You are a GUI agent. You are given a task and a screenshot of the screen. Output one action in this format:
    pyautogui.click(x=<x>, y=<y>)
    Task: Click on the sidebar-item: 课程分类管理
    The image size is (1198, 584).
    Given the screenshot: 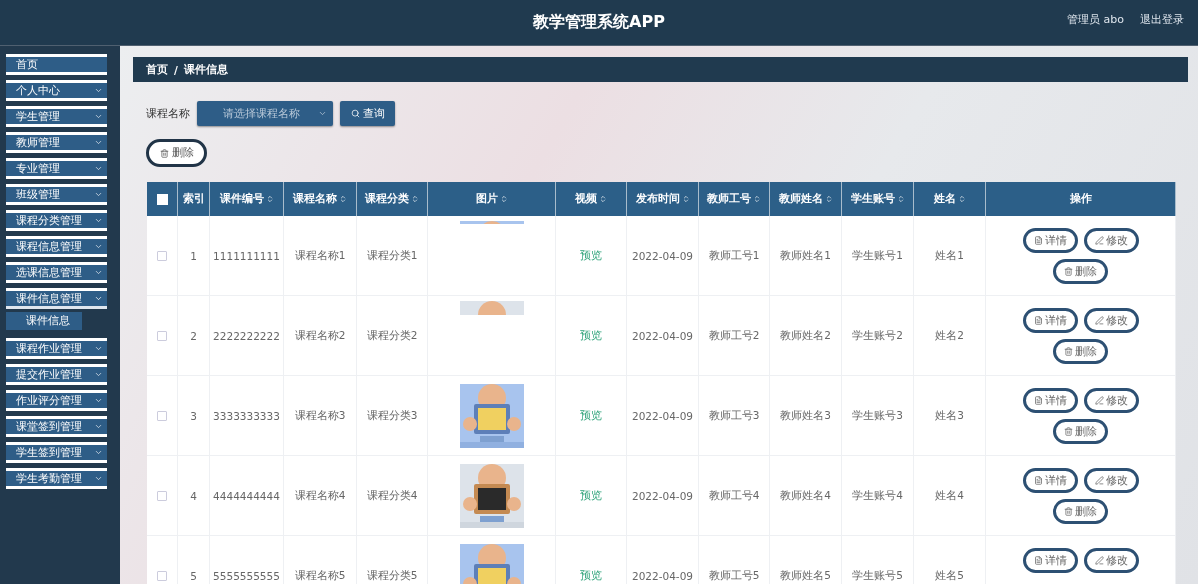 What is the action you would take?
    pyautogui.click(x=56, y=220)
    